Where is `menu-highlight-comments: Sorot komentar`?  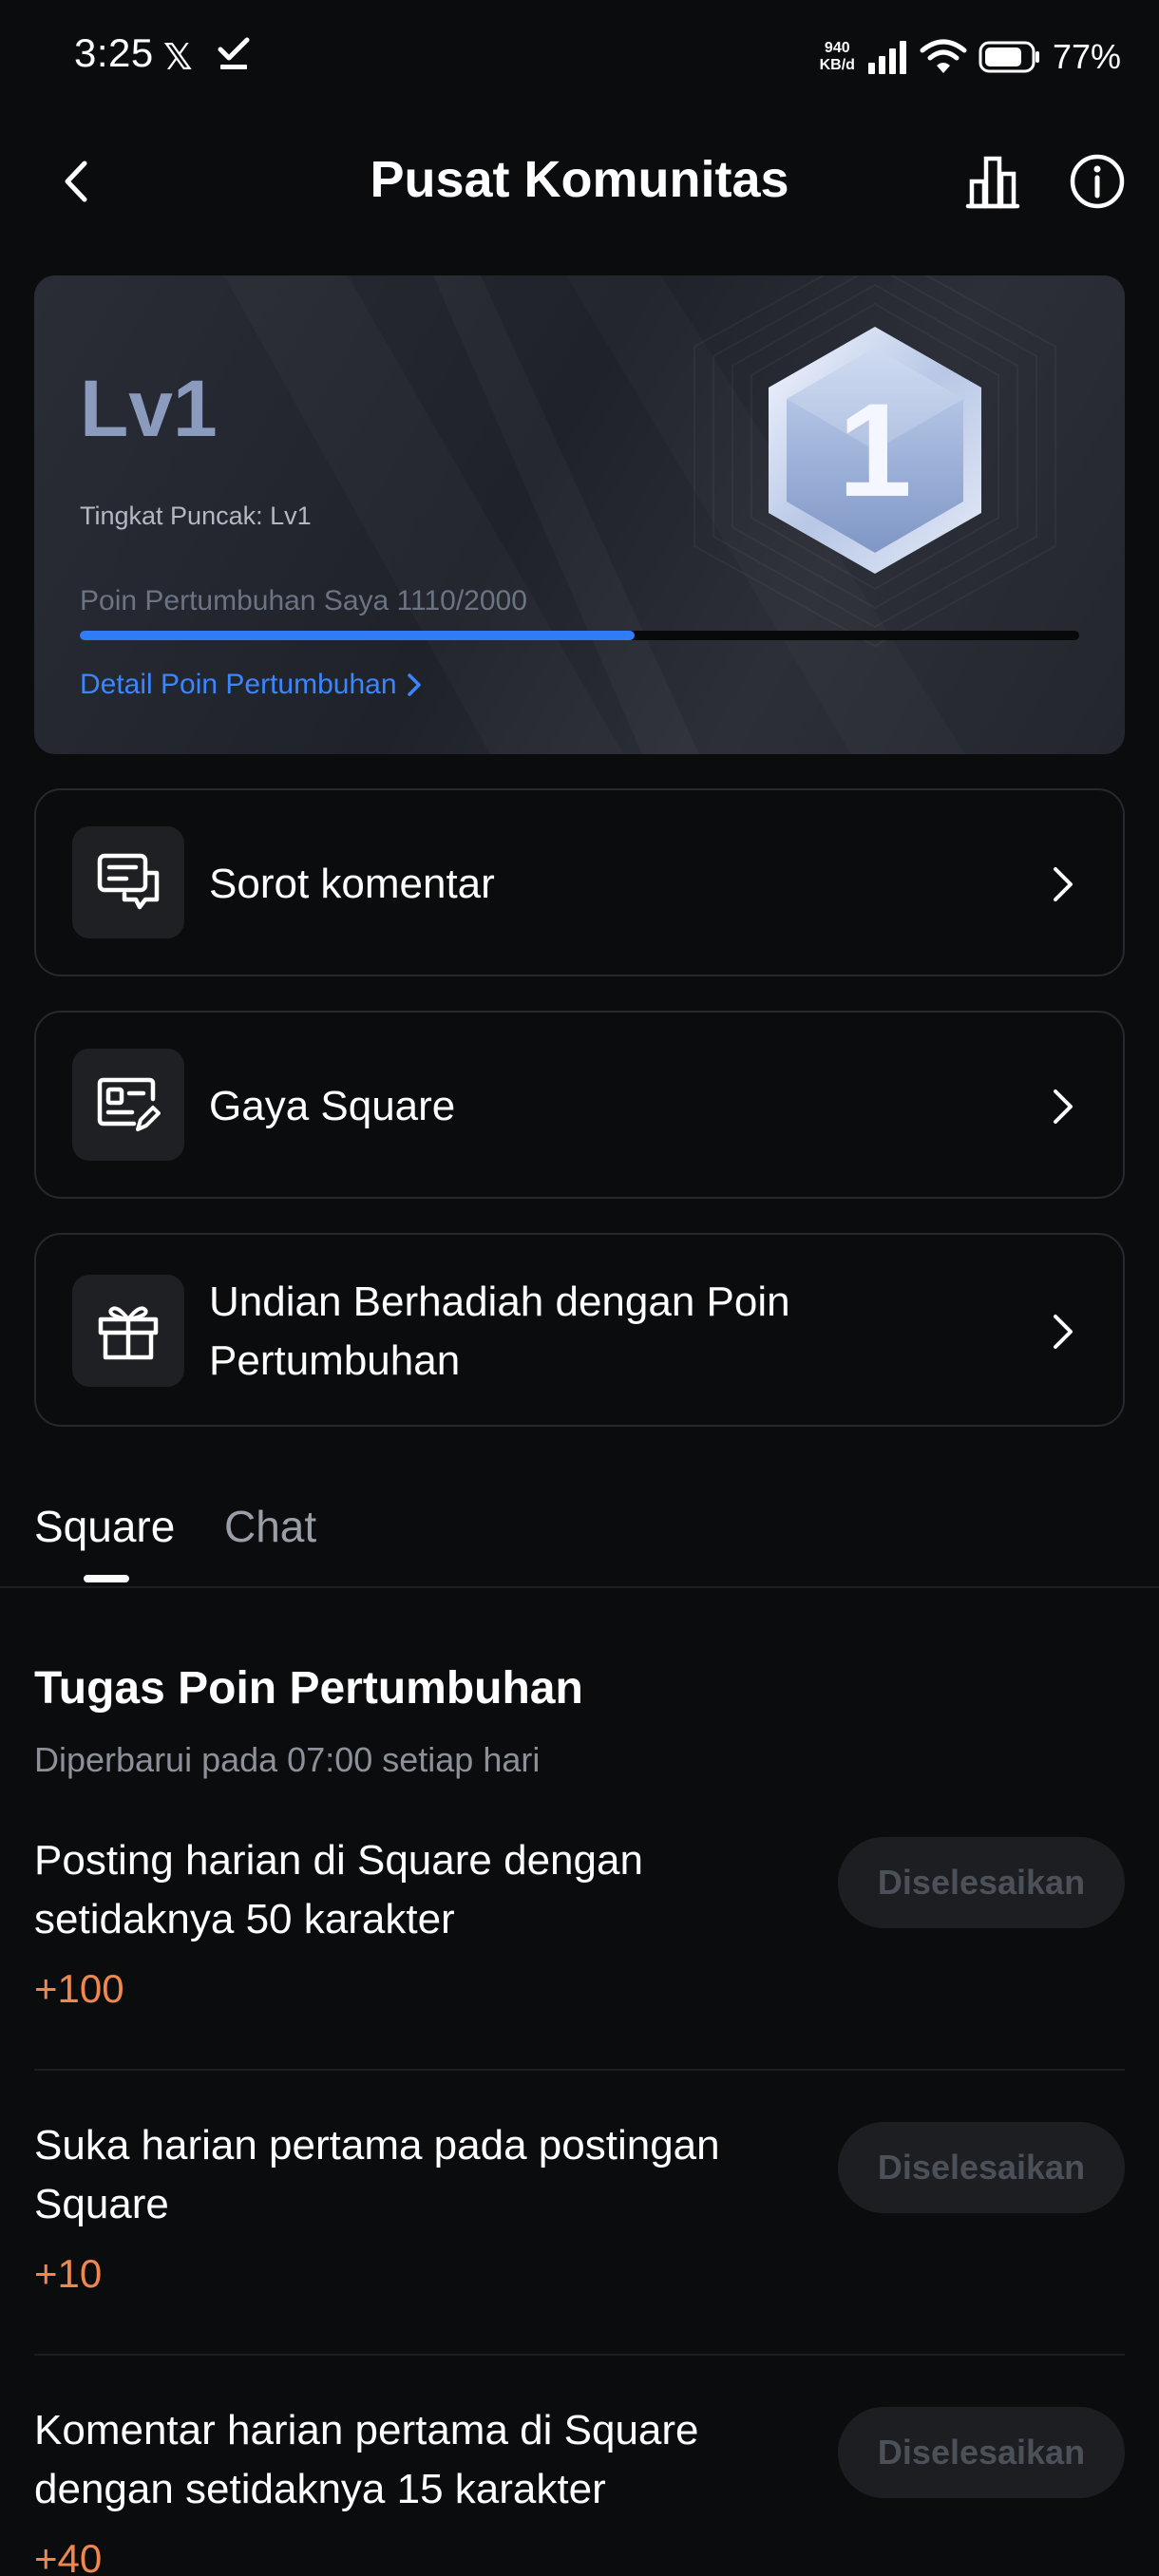
menu-highlight-comments: Sorot komentar is located at coordinates (579, 882).